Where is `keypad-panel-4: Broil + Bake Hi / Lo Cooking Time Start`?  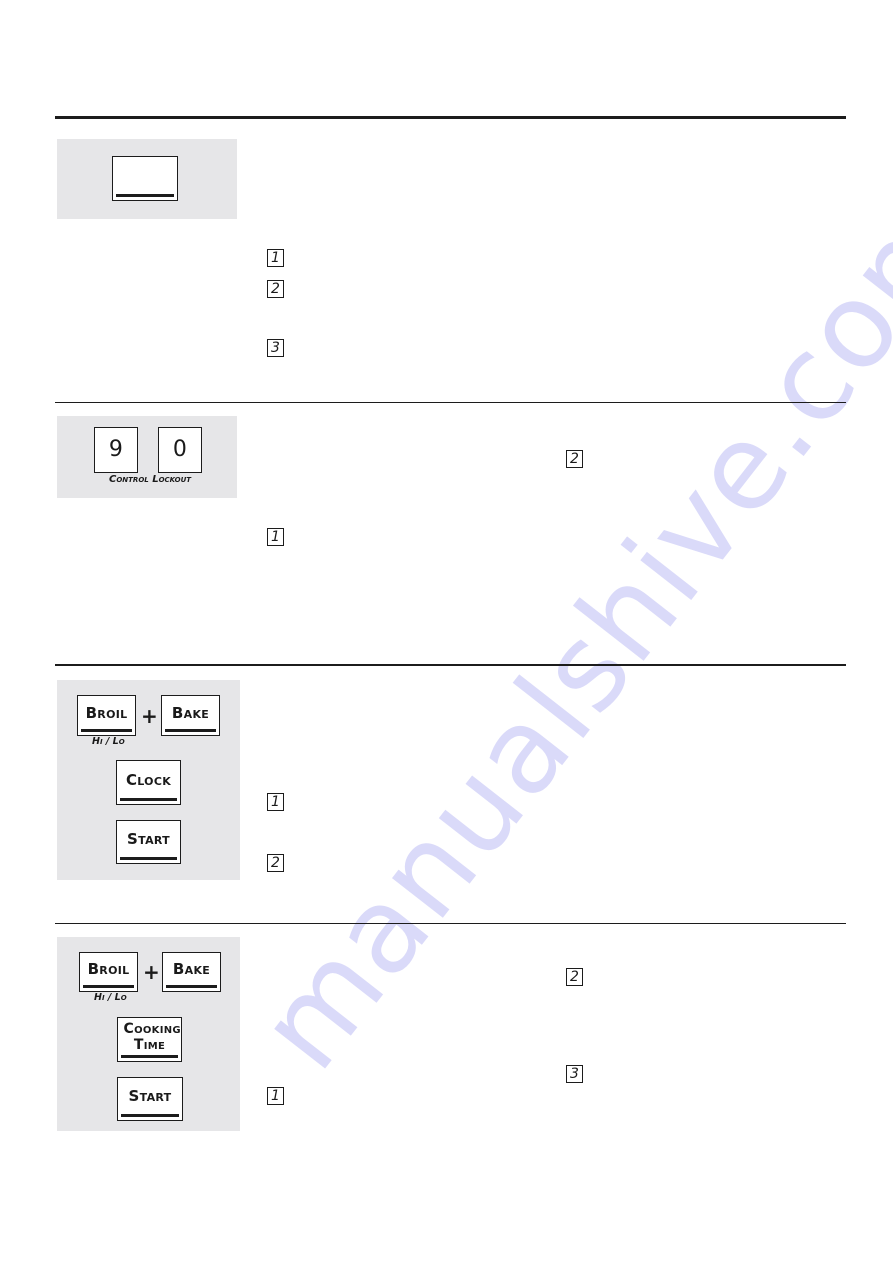
keypad-panel-4: Broil + Bake Hi / Lo Cooking Time Start is located at coordinates (148, 1034).